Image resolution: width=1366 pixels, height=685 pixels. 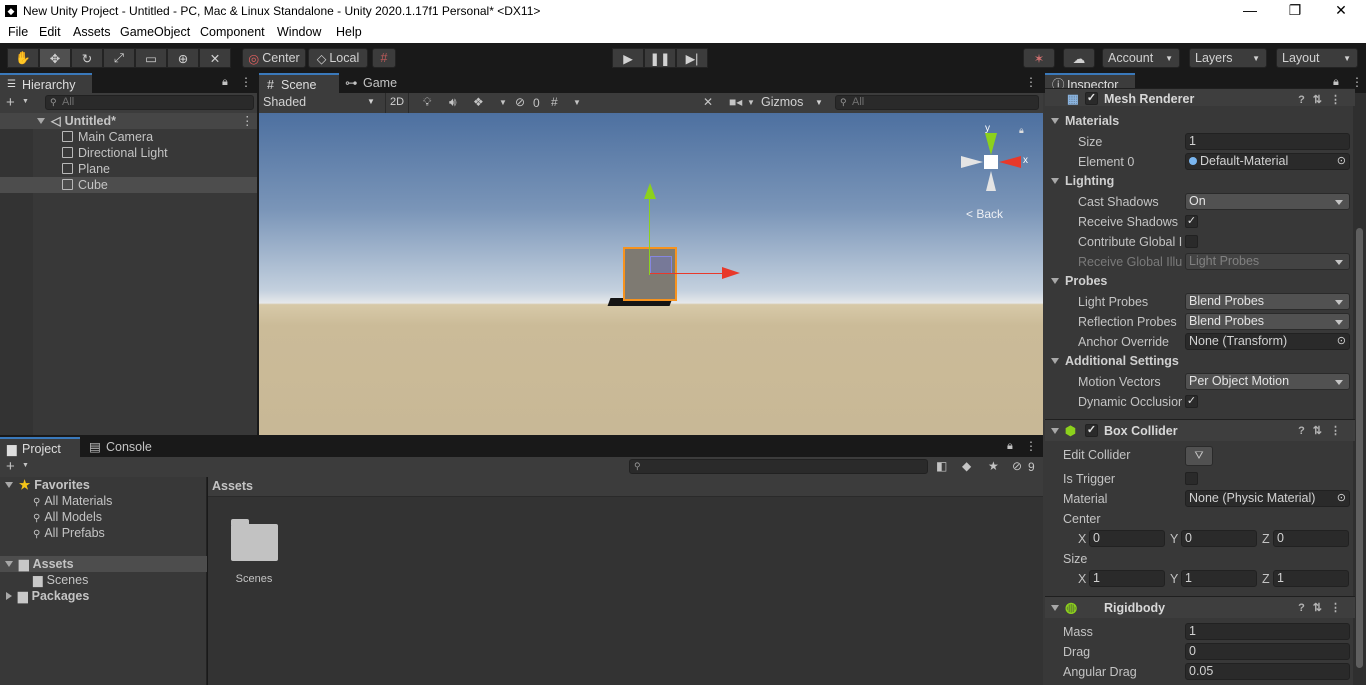 I want to click on reflection-probes-dropdown: Blend Probes, so click(x=1267, y=321).